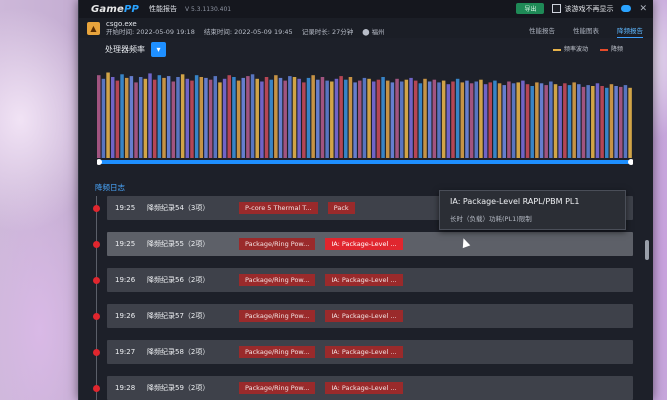 The width and height of the screenshot is (667, 400). I want to click on legend-item-fluctuation: 频率波动, so click(570, 48).